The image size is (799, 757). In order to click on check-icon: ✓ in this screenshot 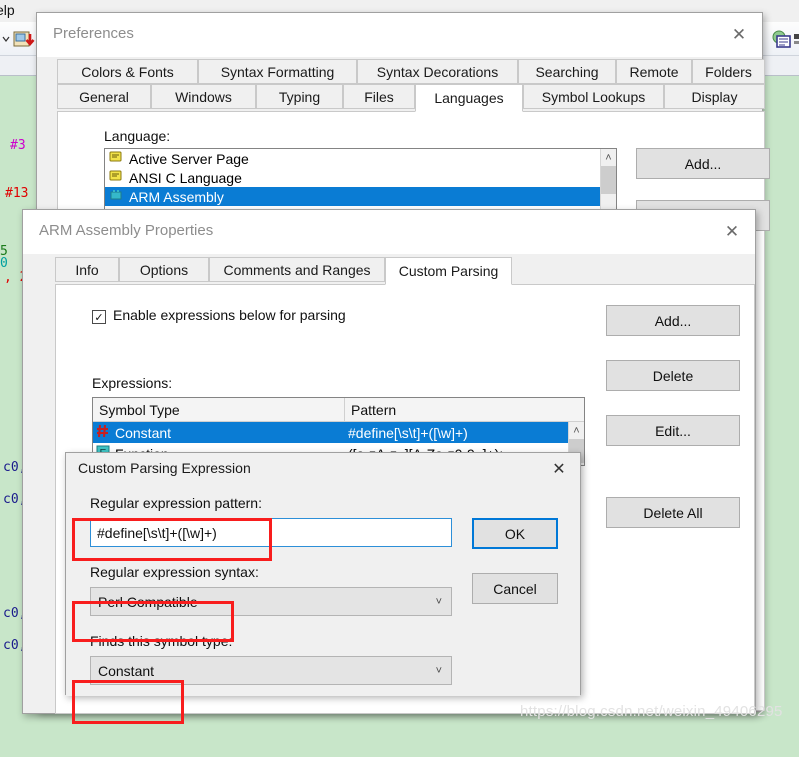, I will do `click(99, 317)`.